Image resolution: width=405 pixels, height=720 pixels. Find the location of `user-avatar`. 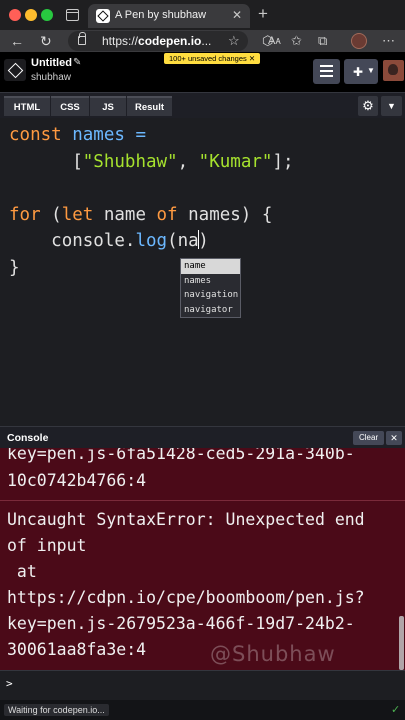

user-avatar is located at coordinates (393, 70).